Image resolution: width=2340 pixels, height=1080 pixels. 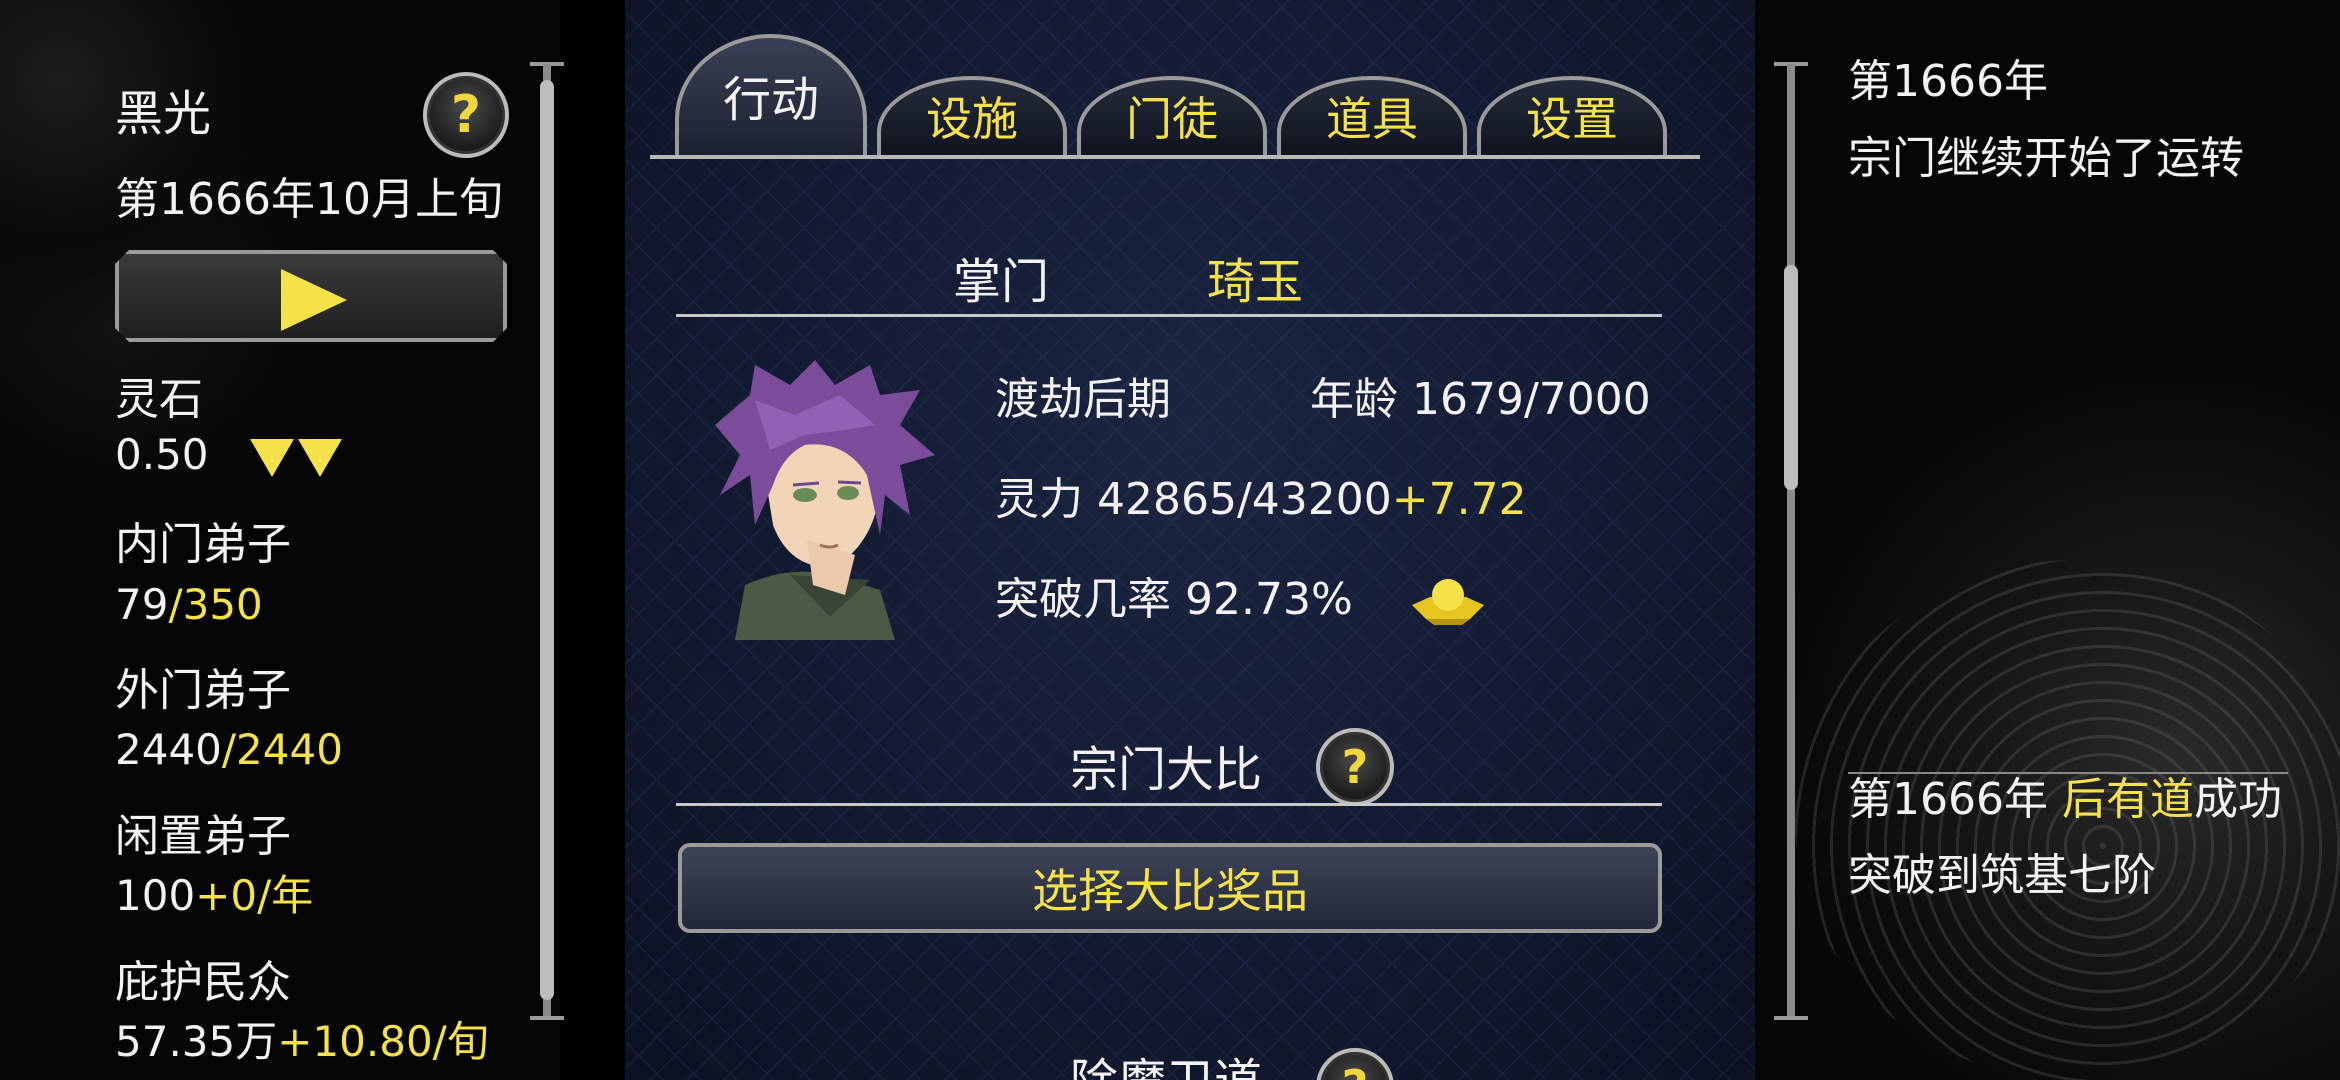 What do you see at coordinates (203, 544) in the screenshot?
I see `stat-label: 内门弟子` at bounding box center [203, 544].